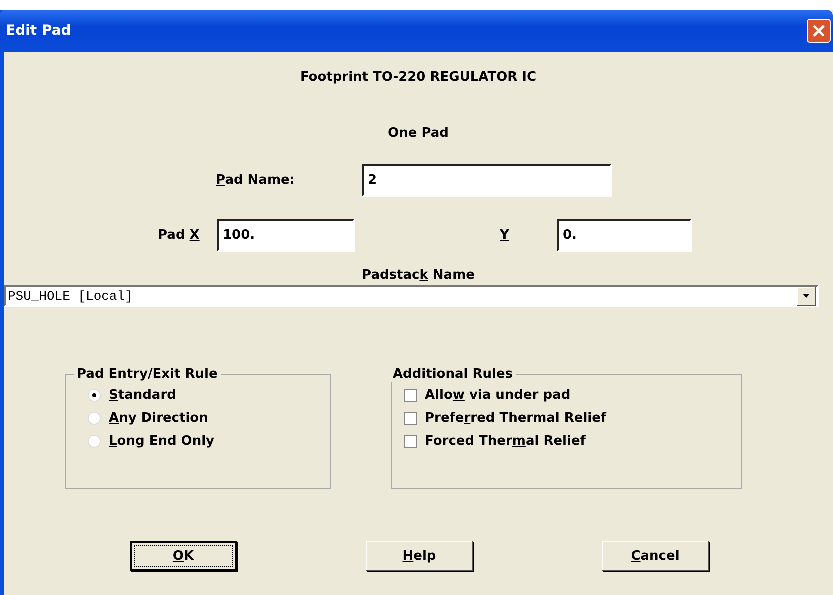 Image resolution: width=833 pixels, height=595 pixels. I want to click on pad-x-field: 100., so click(286, 235).